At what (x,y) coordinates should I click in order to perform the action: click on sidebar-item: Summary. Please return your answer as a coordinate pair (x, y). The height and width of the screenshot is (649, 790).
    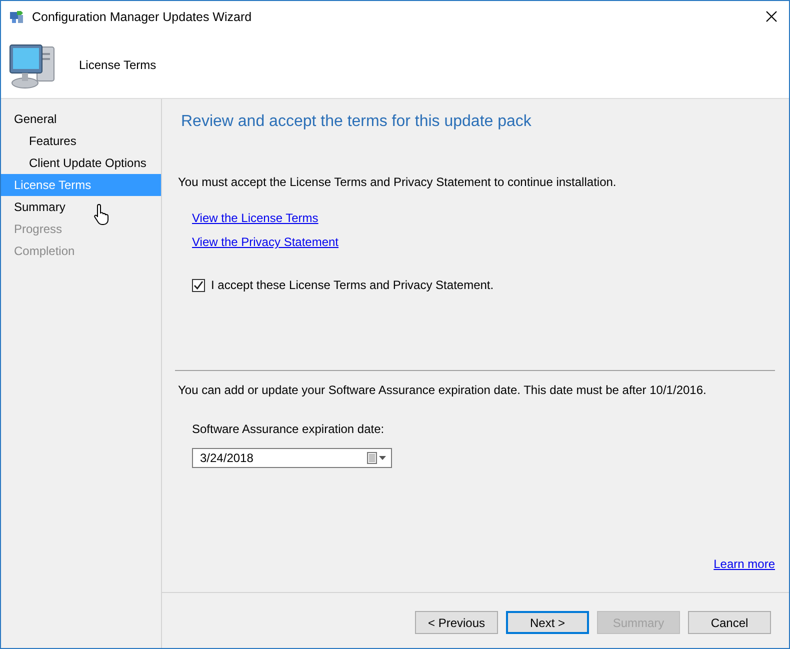
    Looking at the image, I should click on (81, 207).